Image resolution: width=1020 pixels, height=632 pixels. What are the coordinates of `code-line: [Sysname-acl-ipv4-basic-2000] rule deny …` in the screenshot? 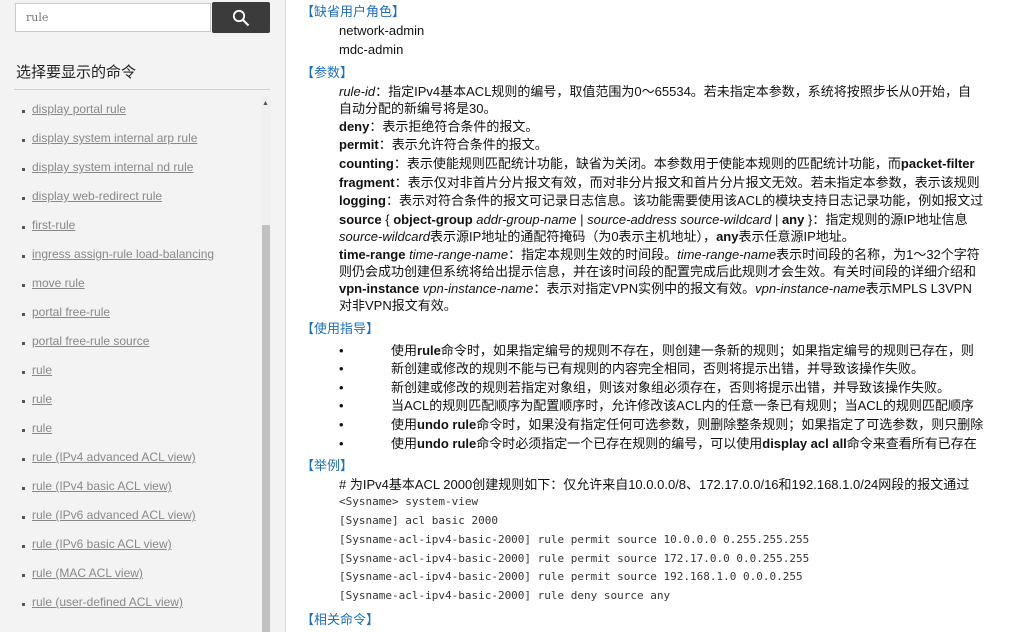 It's located at (505, 595).